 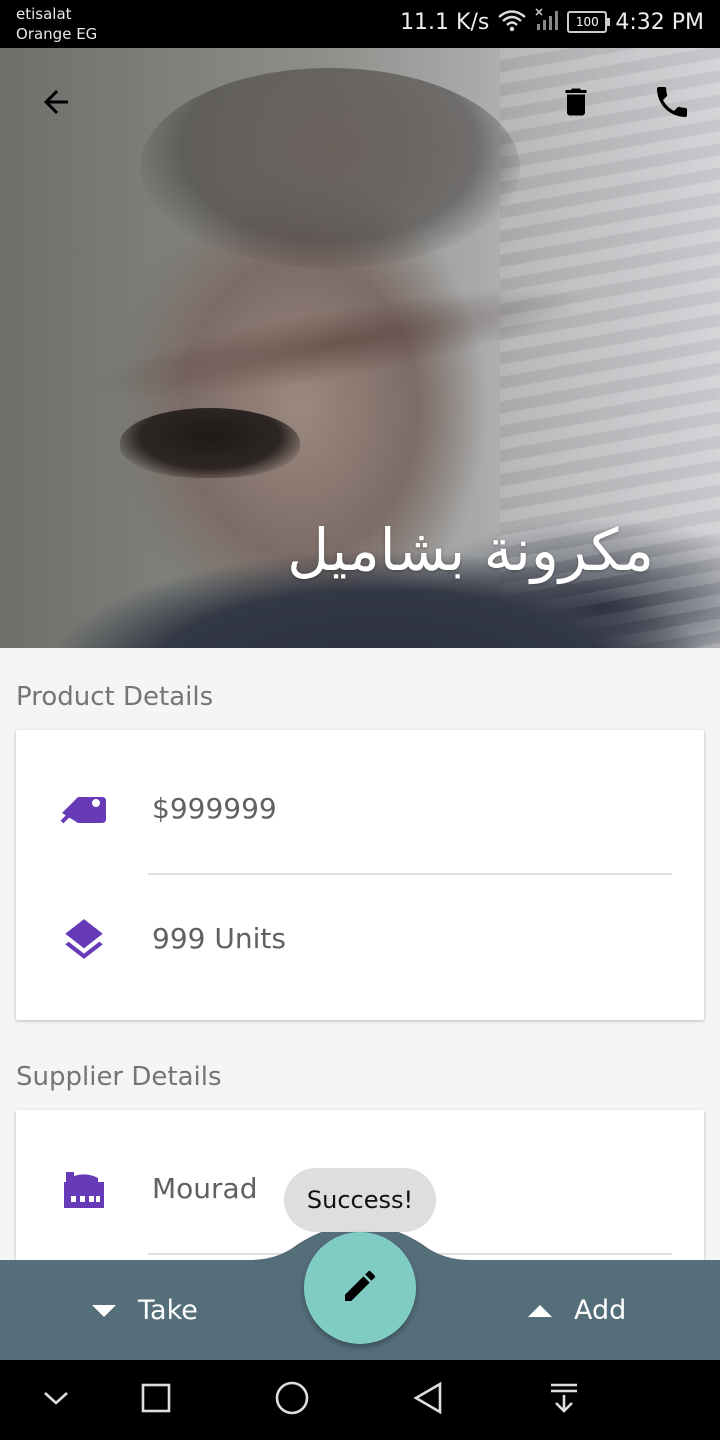 I want to click on circle-icon, so click(x=292, y=1400).